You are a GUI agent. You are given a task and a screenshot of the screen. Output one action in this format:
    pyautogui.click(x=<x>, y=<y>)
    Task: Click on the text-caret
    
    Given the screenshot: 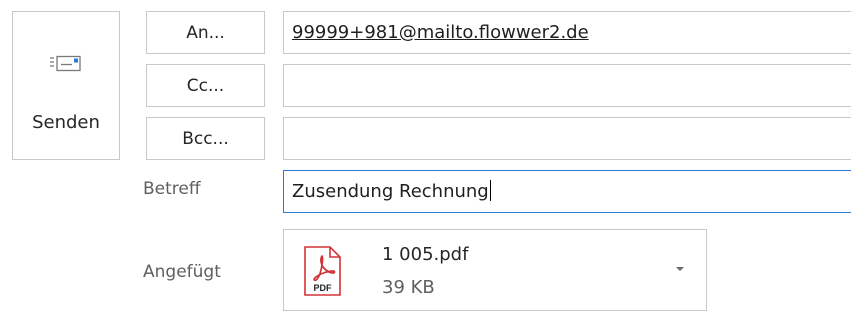 What is the action you would take?
    pyautogui.click(x=490, y=190)
    